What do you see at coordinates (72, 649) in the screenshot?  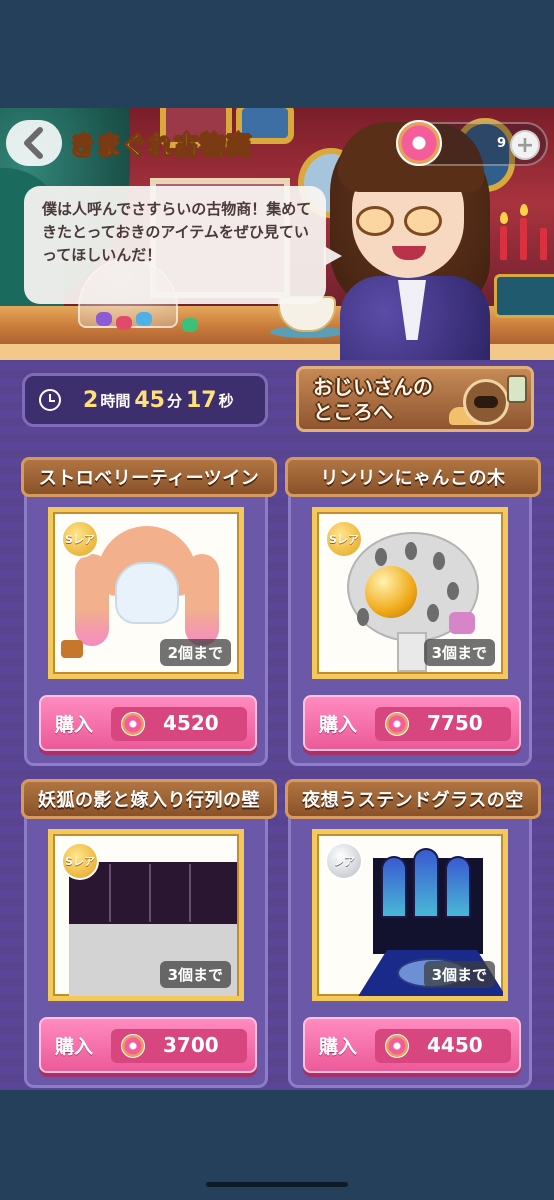 I see `bag-icon` at bounding box center [72, 649].